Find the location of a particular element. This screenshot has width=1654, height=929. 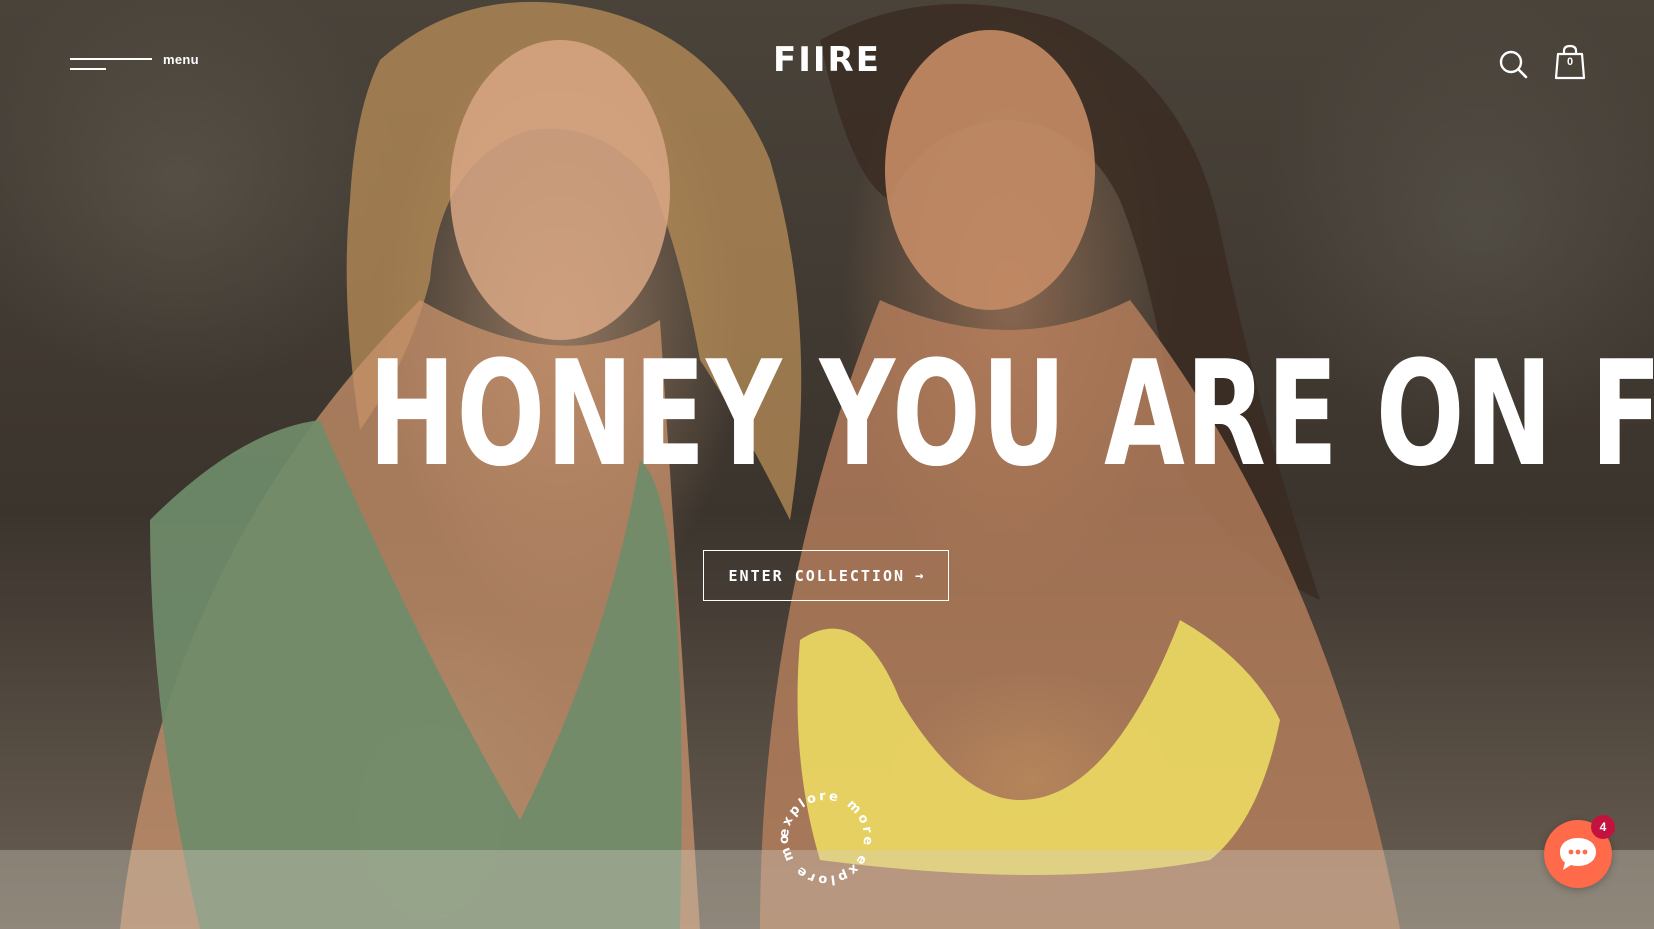

search-button is located at coordinates (1513, 64).